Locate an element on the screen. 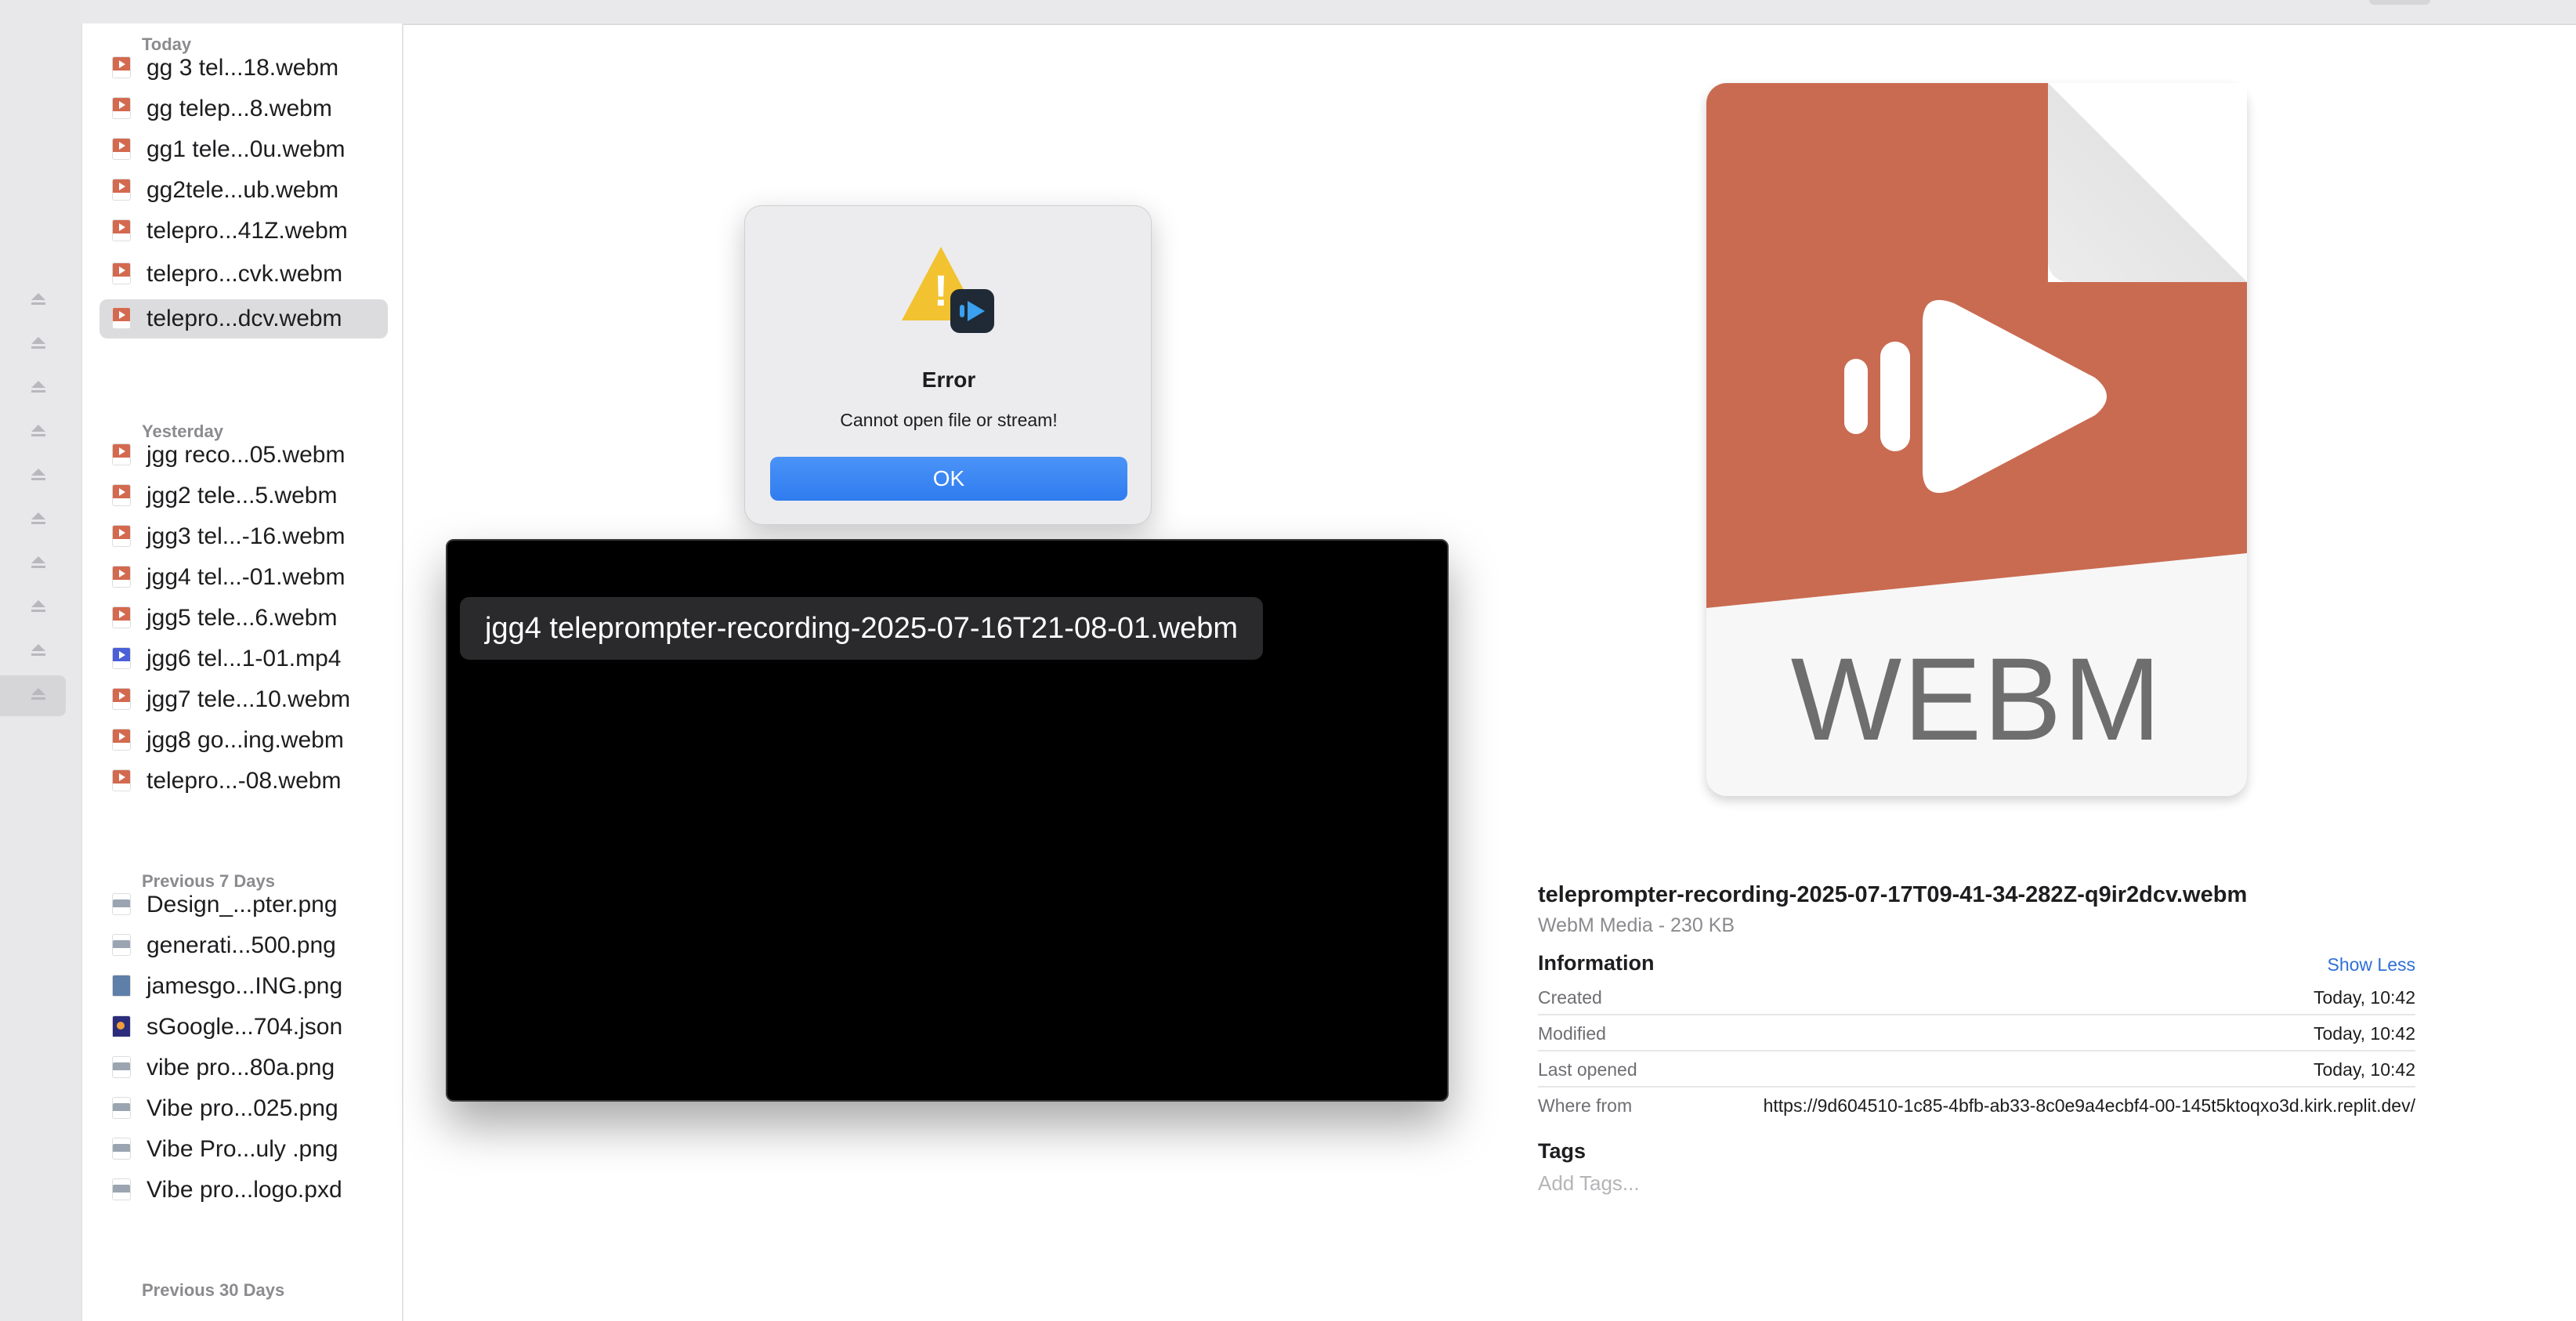 The height and width of the screenshot is (1321, 2576). file-list-item: generati...500.png is located at coordinates (243, 945).